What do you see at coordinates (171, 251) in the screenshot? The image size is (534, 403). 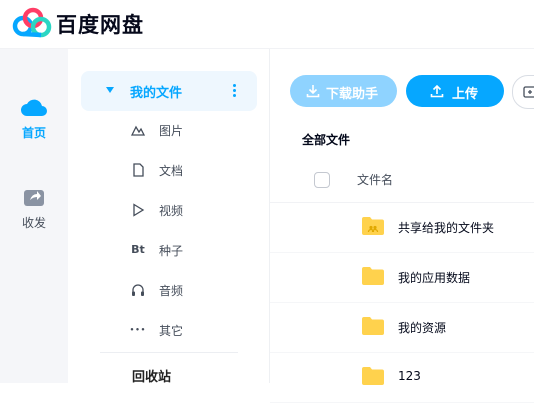 I see `sidebar-item-label: 种子` at bounding box center [171, 251].